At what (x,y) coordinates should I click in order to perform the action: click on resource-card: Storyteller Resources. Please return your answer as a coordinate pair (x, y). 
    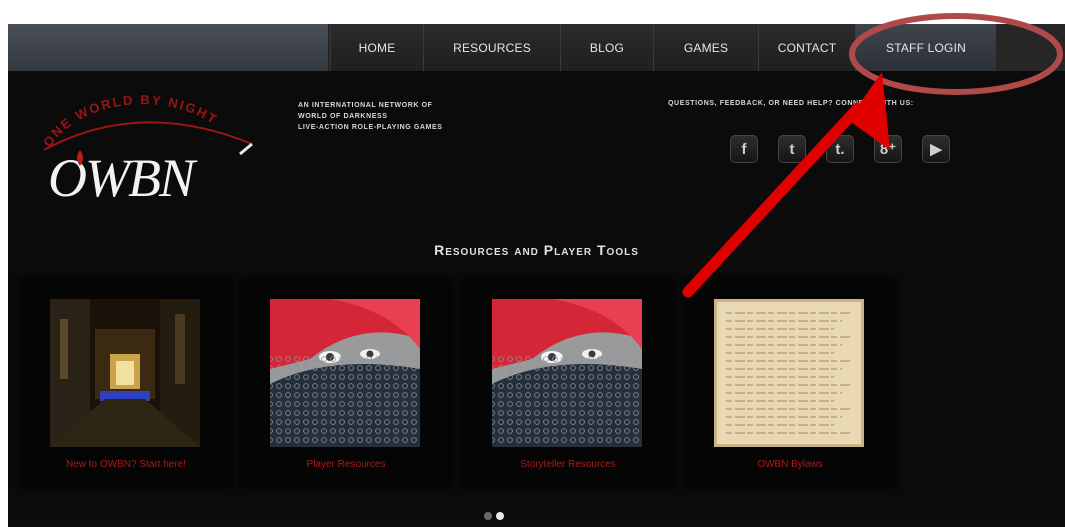
    Looking at the image, I should click on (568, 383).